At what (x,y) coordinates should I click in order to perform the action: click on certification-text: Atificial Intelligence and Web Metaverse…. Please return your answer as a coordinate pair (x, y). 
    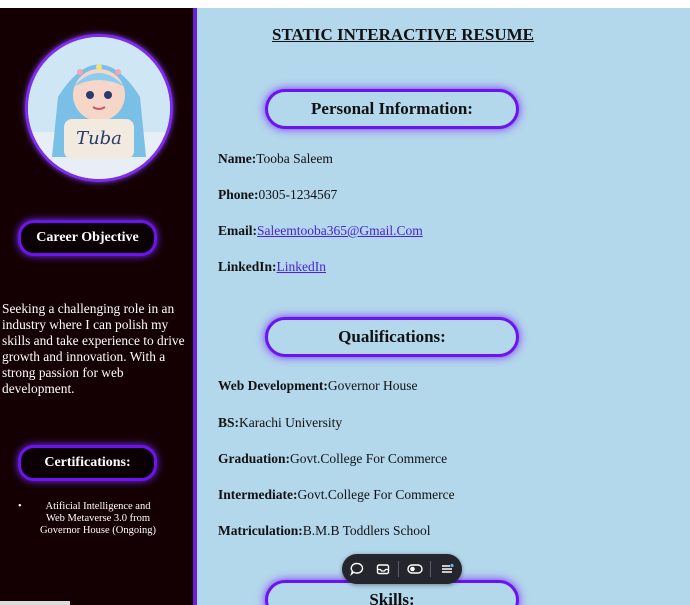
    Looking at the image, I should click on (98, 518).